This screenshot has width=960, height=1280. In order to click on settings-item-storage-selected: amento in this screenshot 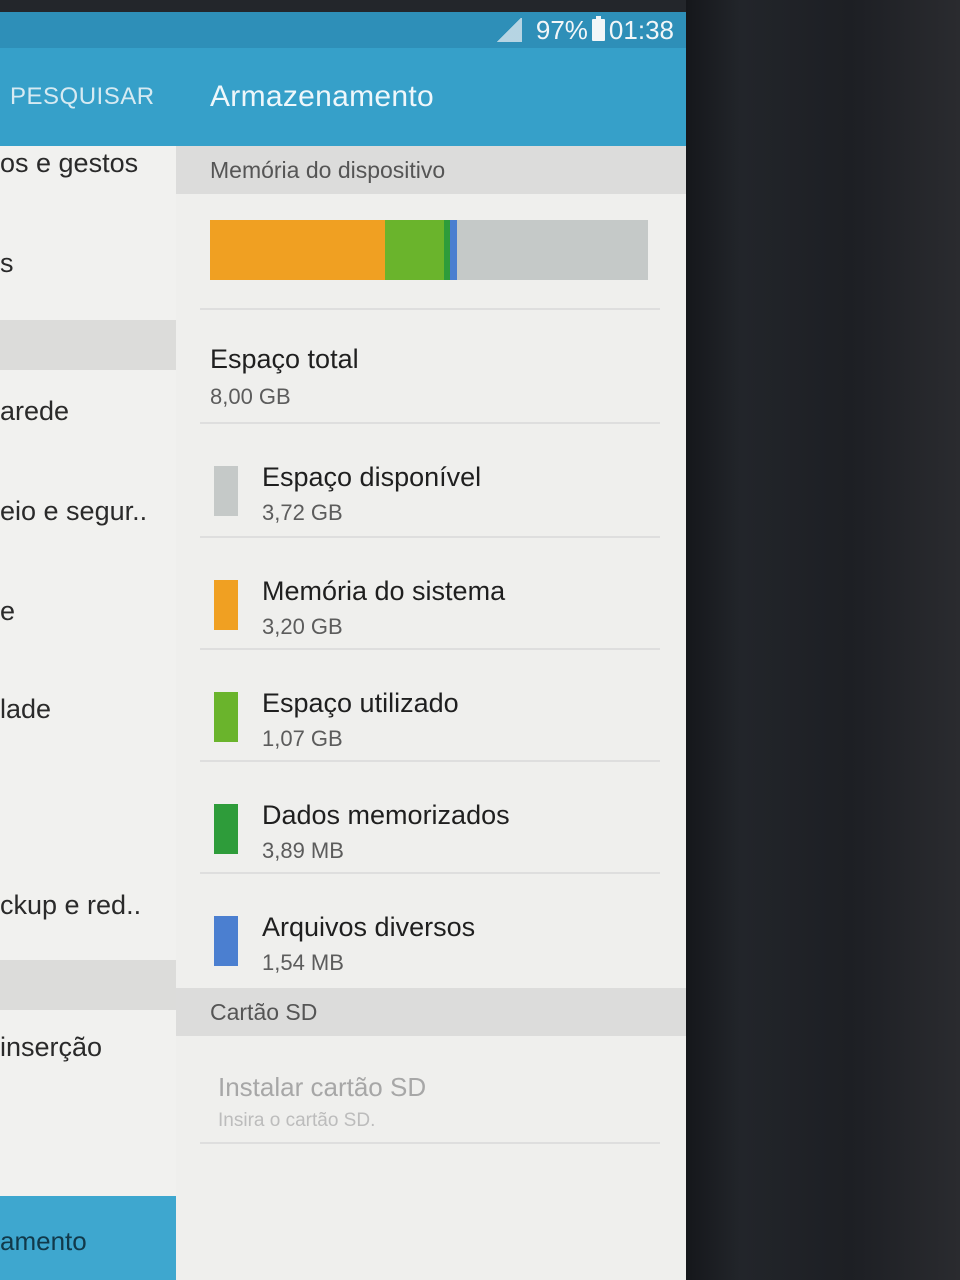, I will do `click(94, 1238)`.